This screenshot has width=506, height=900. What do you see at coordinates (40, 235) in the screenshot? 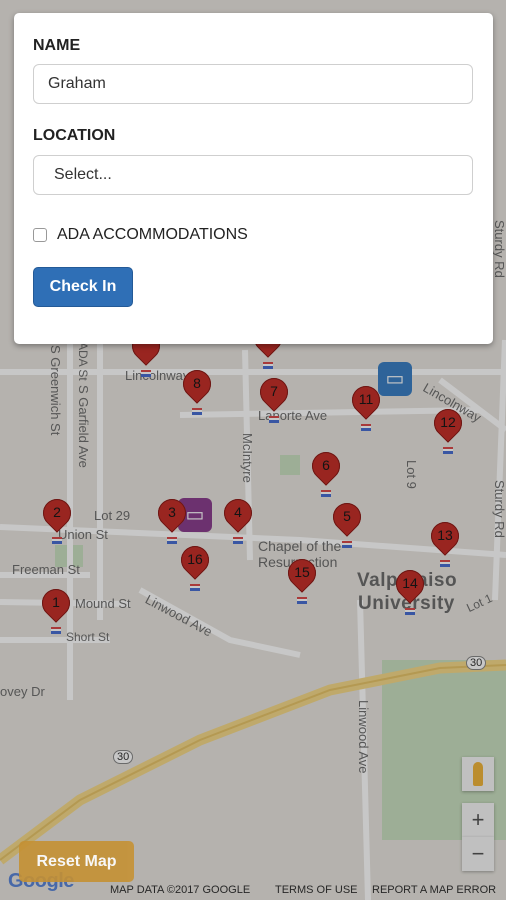
I see `ada-checkbox` at bounding box center [40, 235].